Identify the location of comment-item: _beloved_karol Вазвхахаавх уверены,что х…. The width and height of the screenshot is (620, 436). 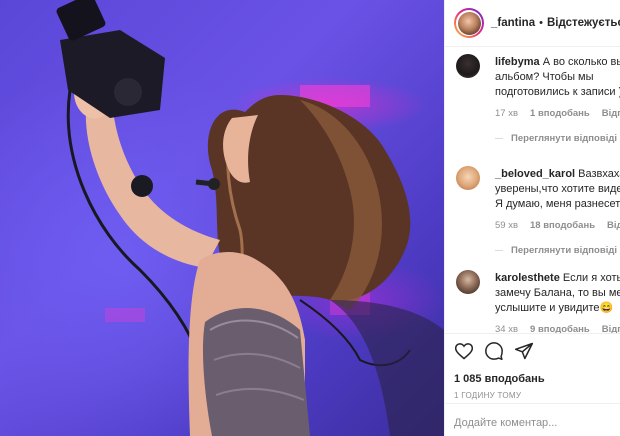
(532, 212).